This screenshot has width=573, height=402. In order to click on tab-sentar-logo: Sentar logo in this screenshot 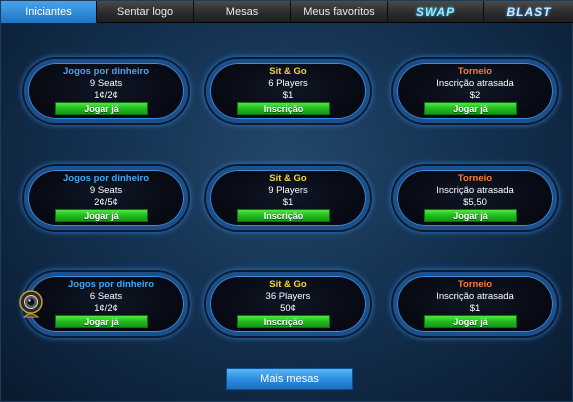, I will do `click(145, 12)`.